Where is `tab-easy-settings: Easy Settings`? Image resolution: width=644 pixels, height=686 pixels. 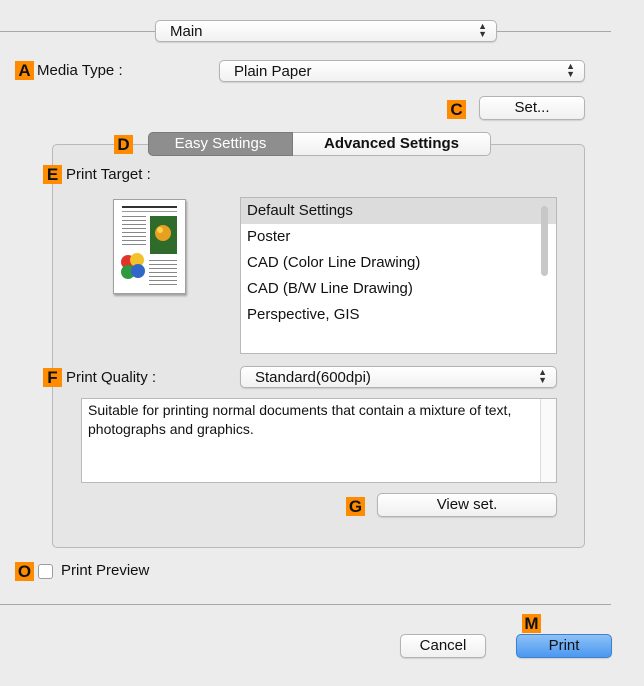
tab-easy-settings: Easy Settings is located at coordinates (220, 144).